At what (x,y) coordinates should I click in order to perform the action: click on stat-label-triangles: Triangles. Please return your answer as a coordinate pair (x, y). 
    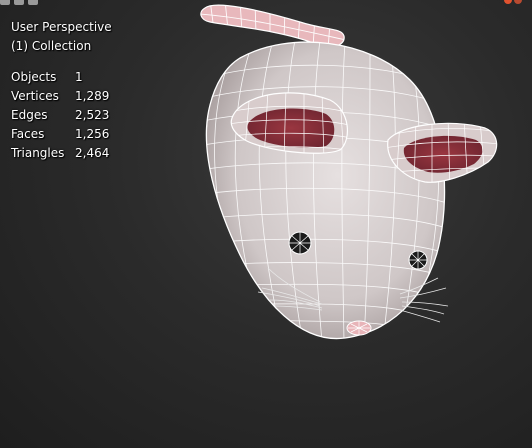
    Looking at the image, I should click on (38, 153).